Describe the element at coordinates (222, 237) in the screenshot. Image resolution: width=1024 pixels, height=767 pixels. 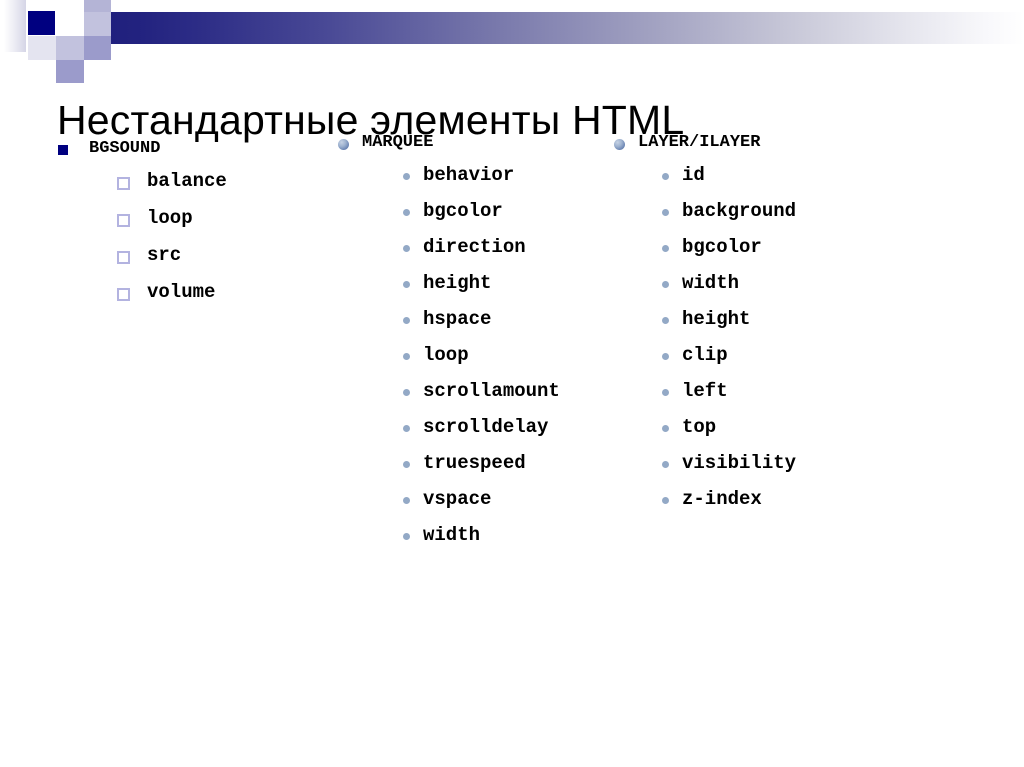
I see `attribute-list-bgsound: balance loop src volume` at that location.